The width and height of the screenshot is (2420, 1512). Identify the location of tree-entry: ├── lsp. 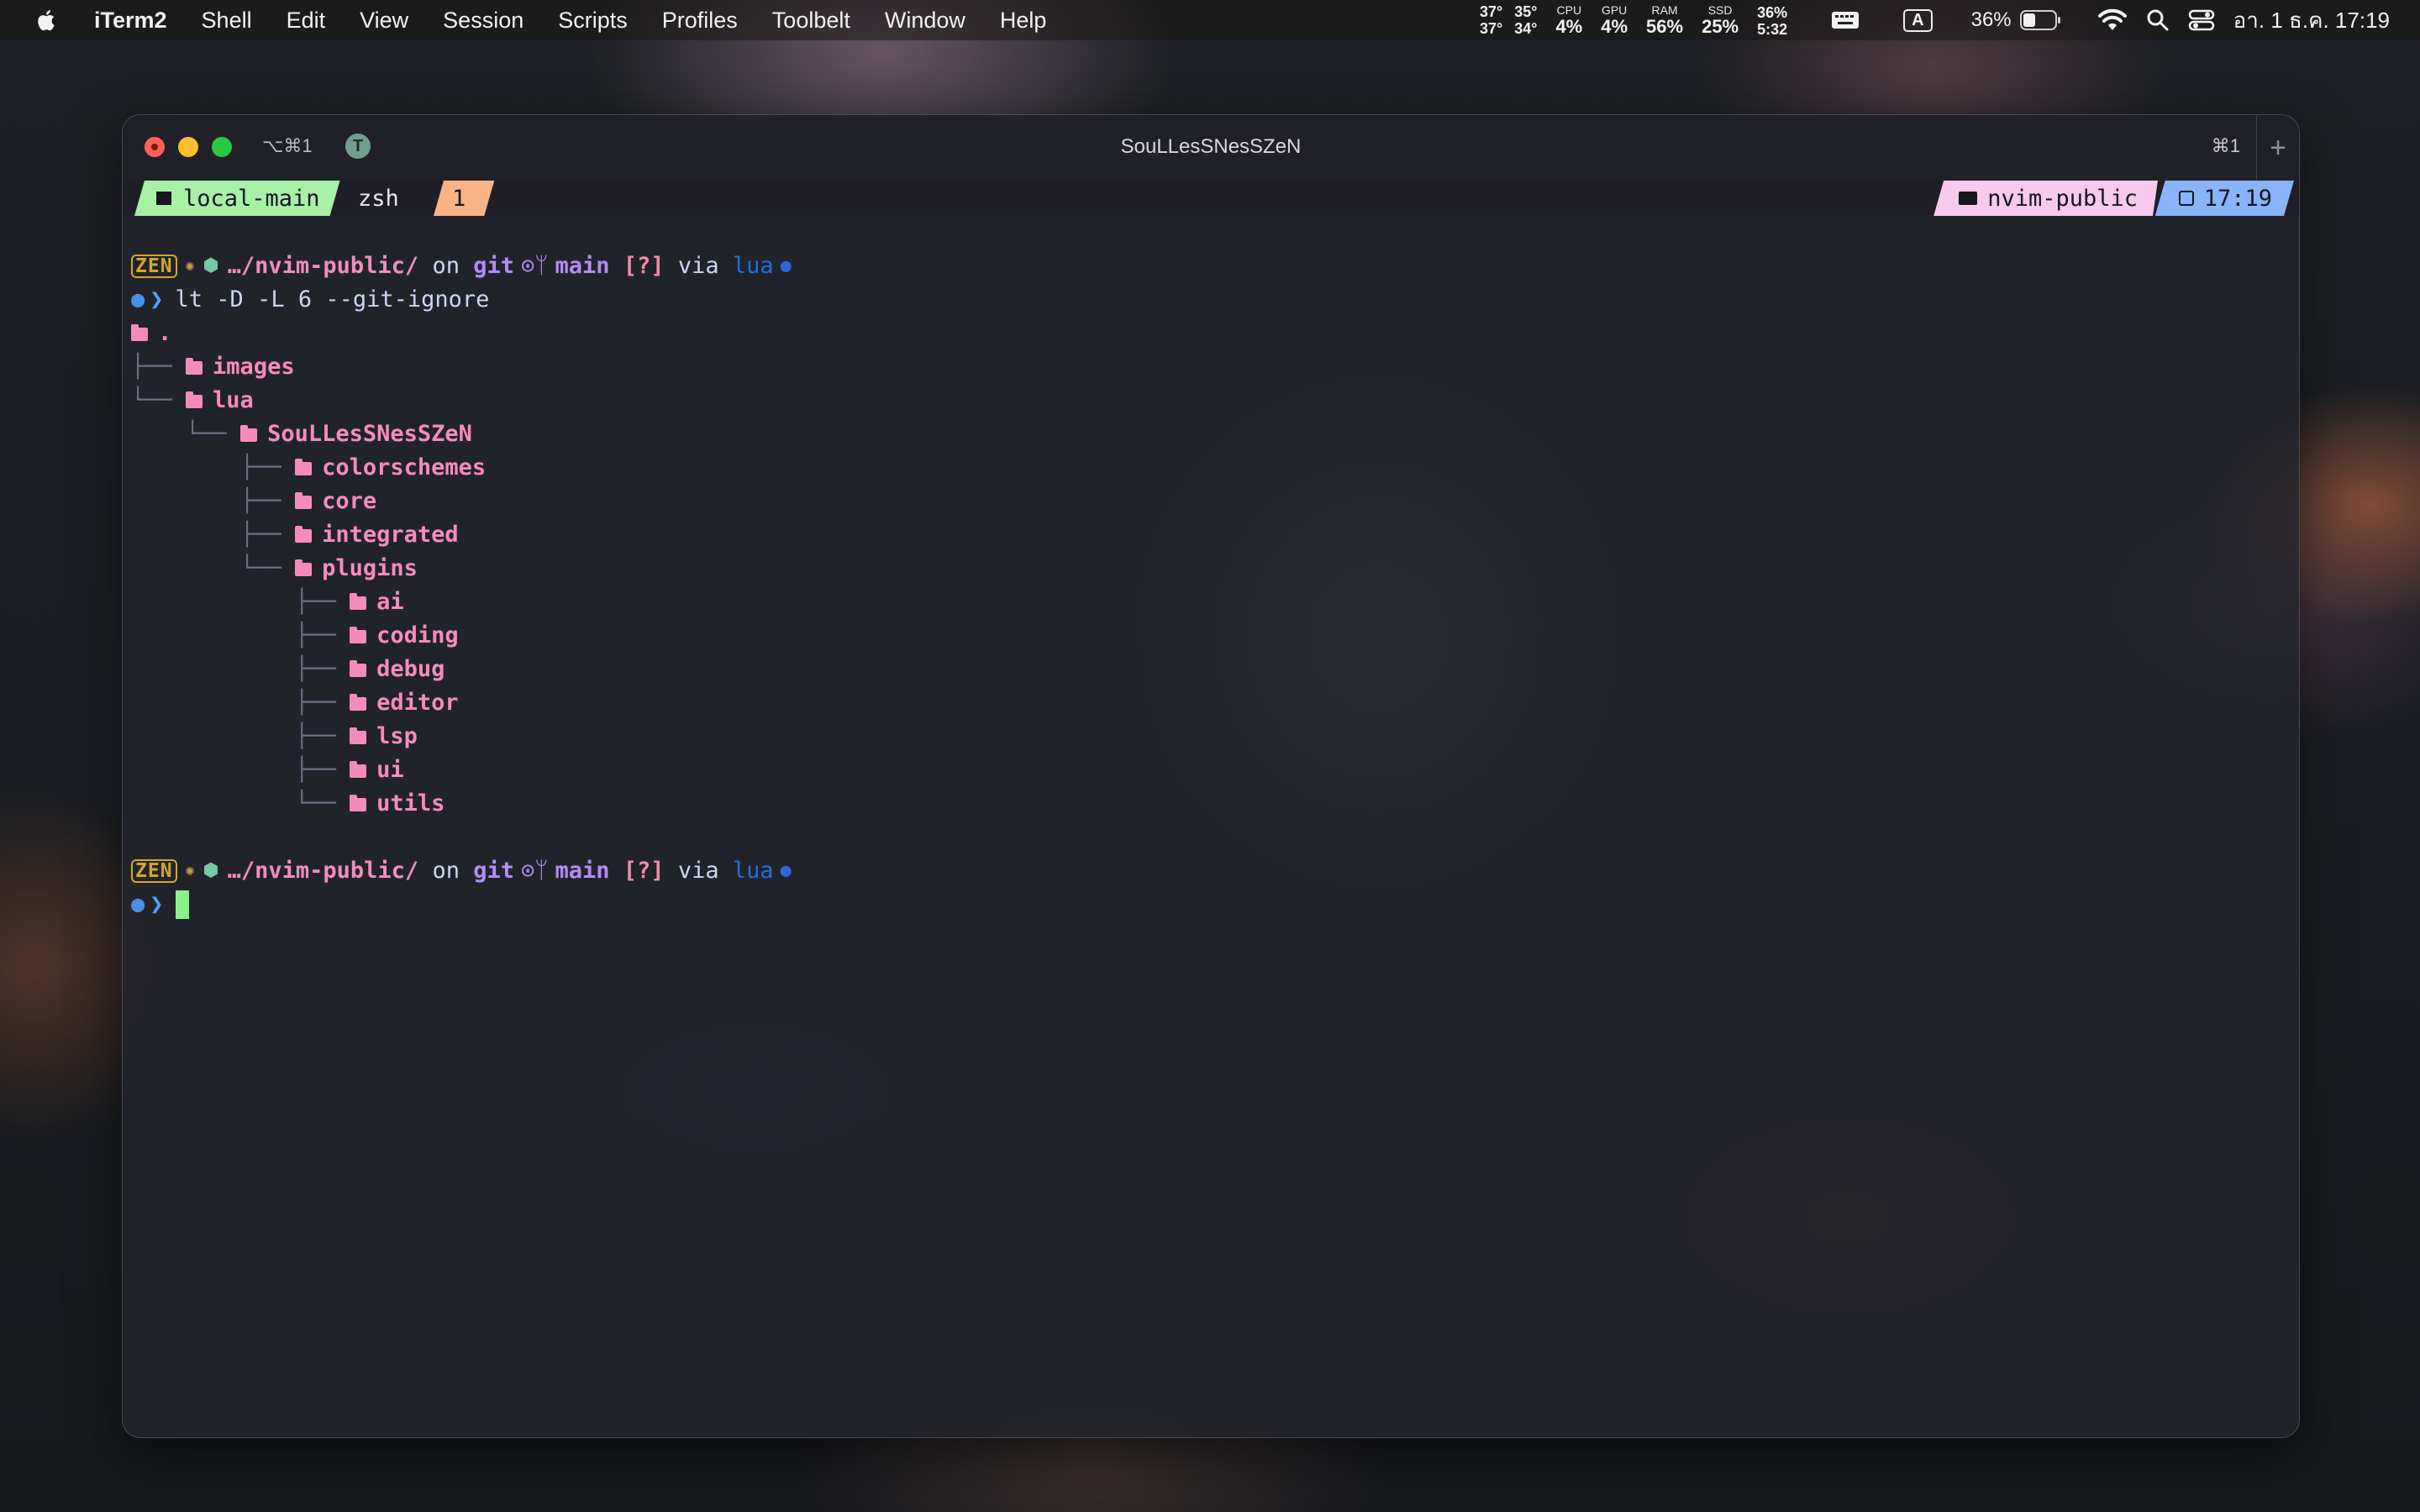
(274, 736).